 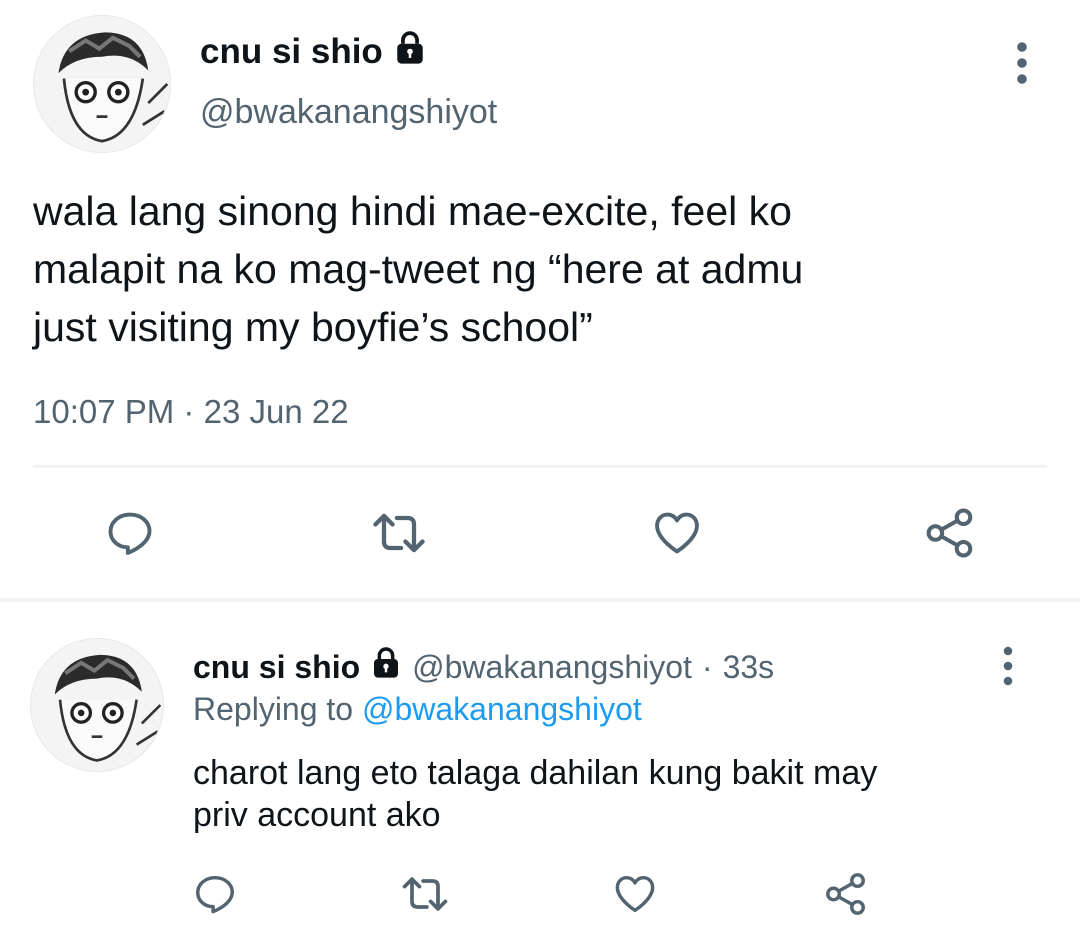 What do you see at coordinates (502, 709) in the screenshot?
I see `replying-handle-link: @bwakanangshiyot` at bounding box center [502, 709].